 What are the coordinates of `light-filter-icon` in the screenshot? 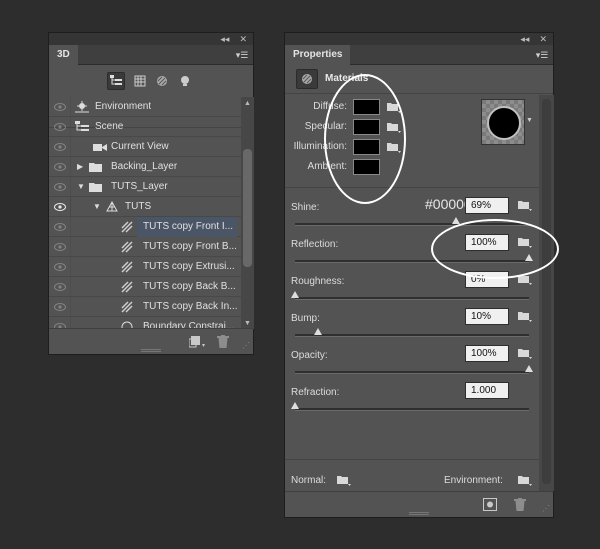 It's located at (185, 81).